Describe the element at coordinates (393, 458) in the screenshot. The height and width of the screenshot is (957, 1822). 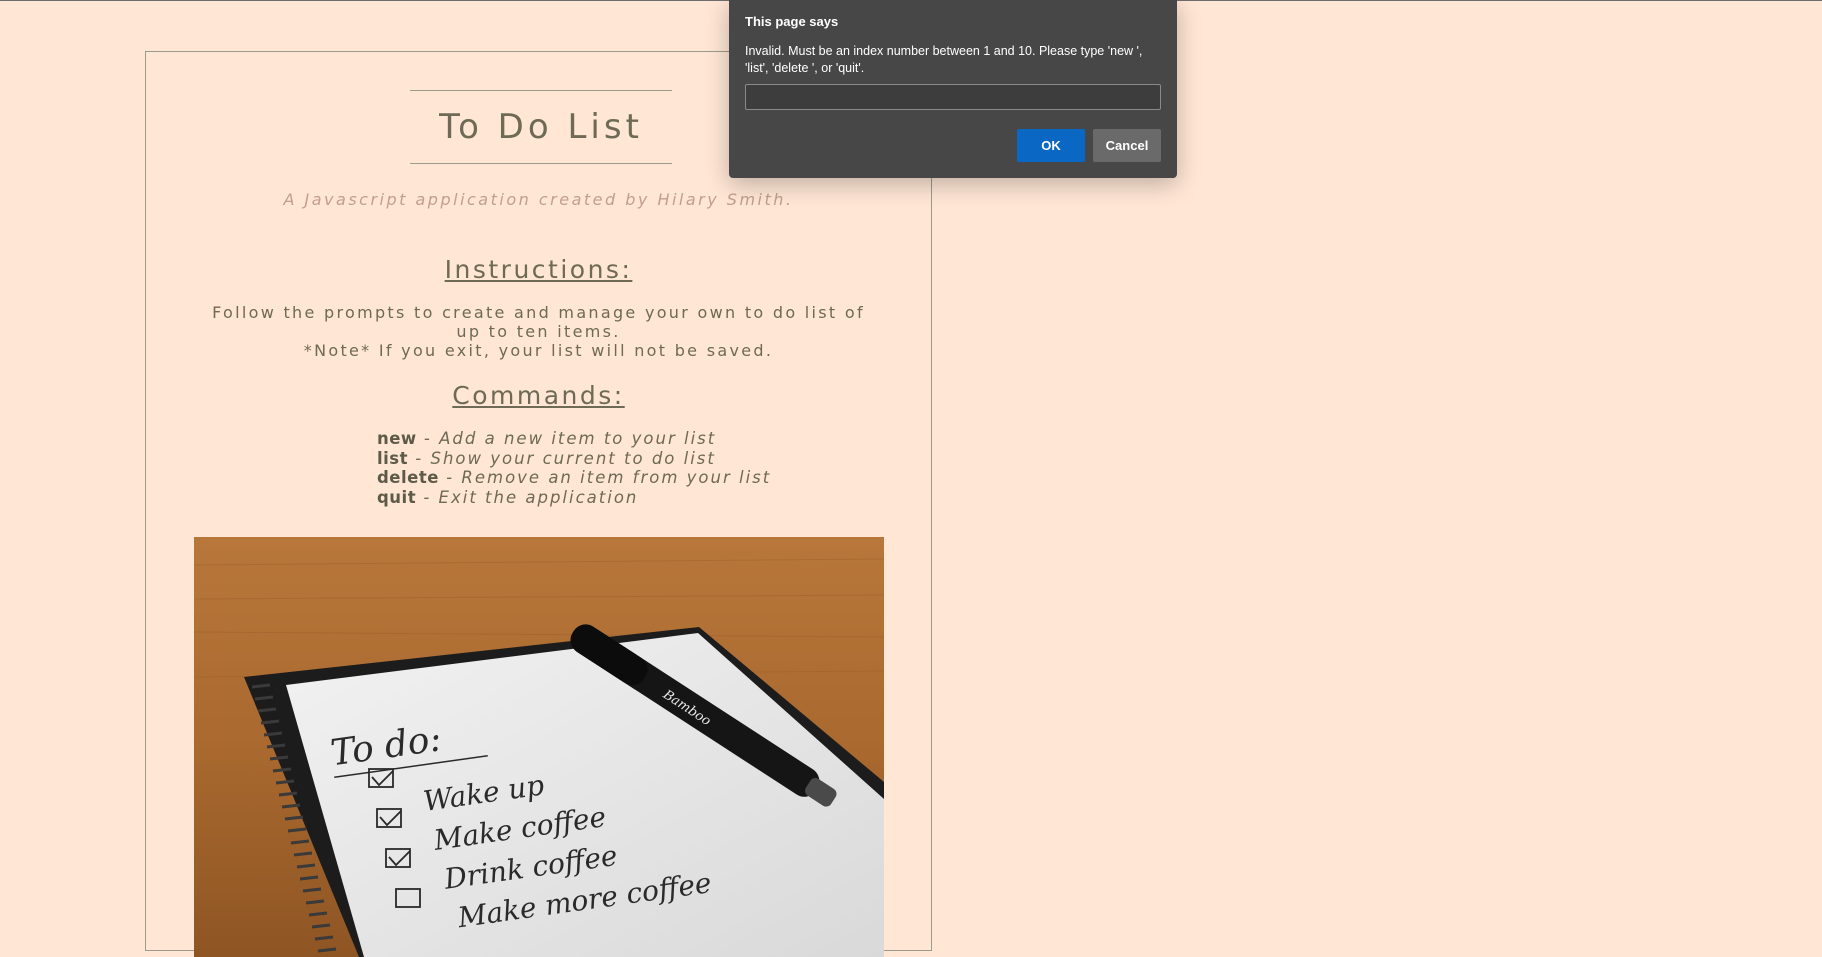
I see `command-key: list` at that location.